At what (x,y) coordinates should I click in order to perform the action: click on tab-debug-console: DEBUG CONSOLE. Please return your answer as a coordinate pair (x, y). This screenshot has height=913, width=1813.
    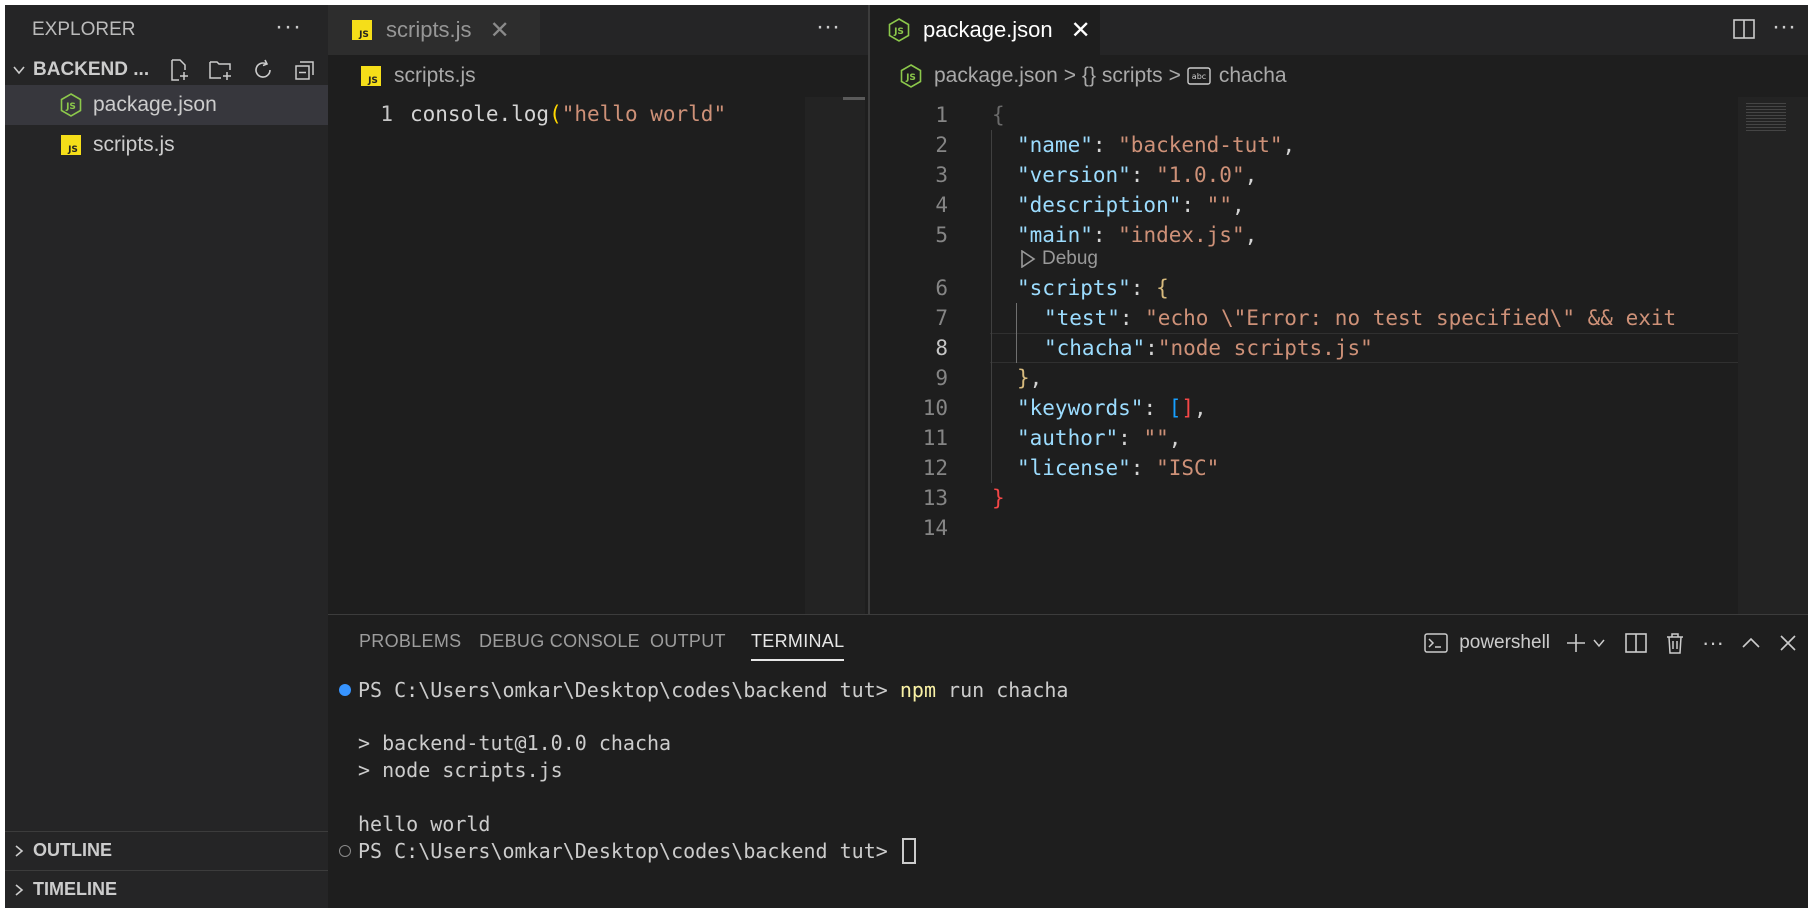
    Looking at the image, I should click on (559, 641).